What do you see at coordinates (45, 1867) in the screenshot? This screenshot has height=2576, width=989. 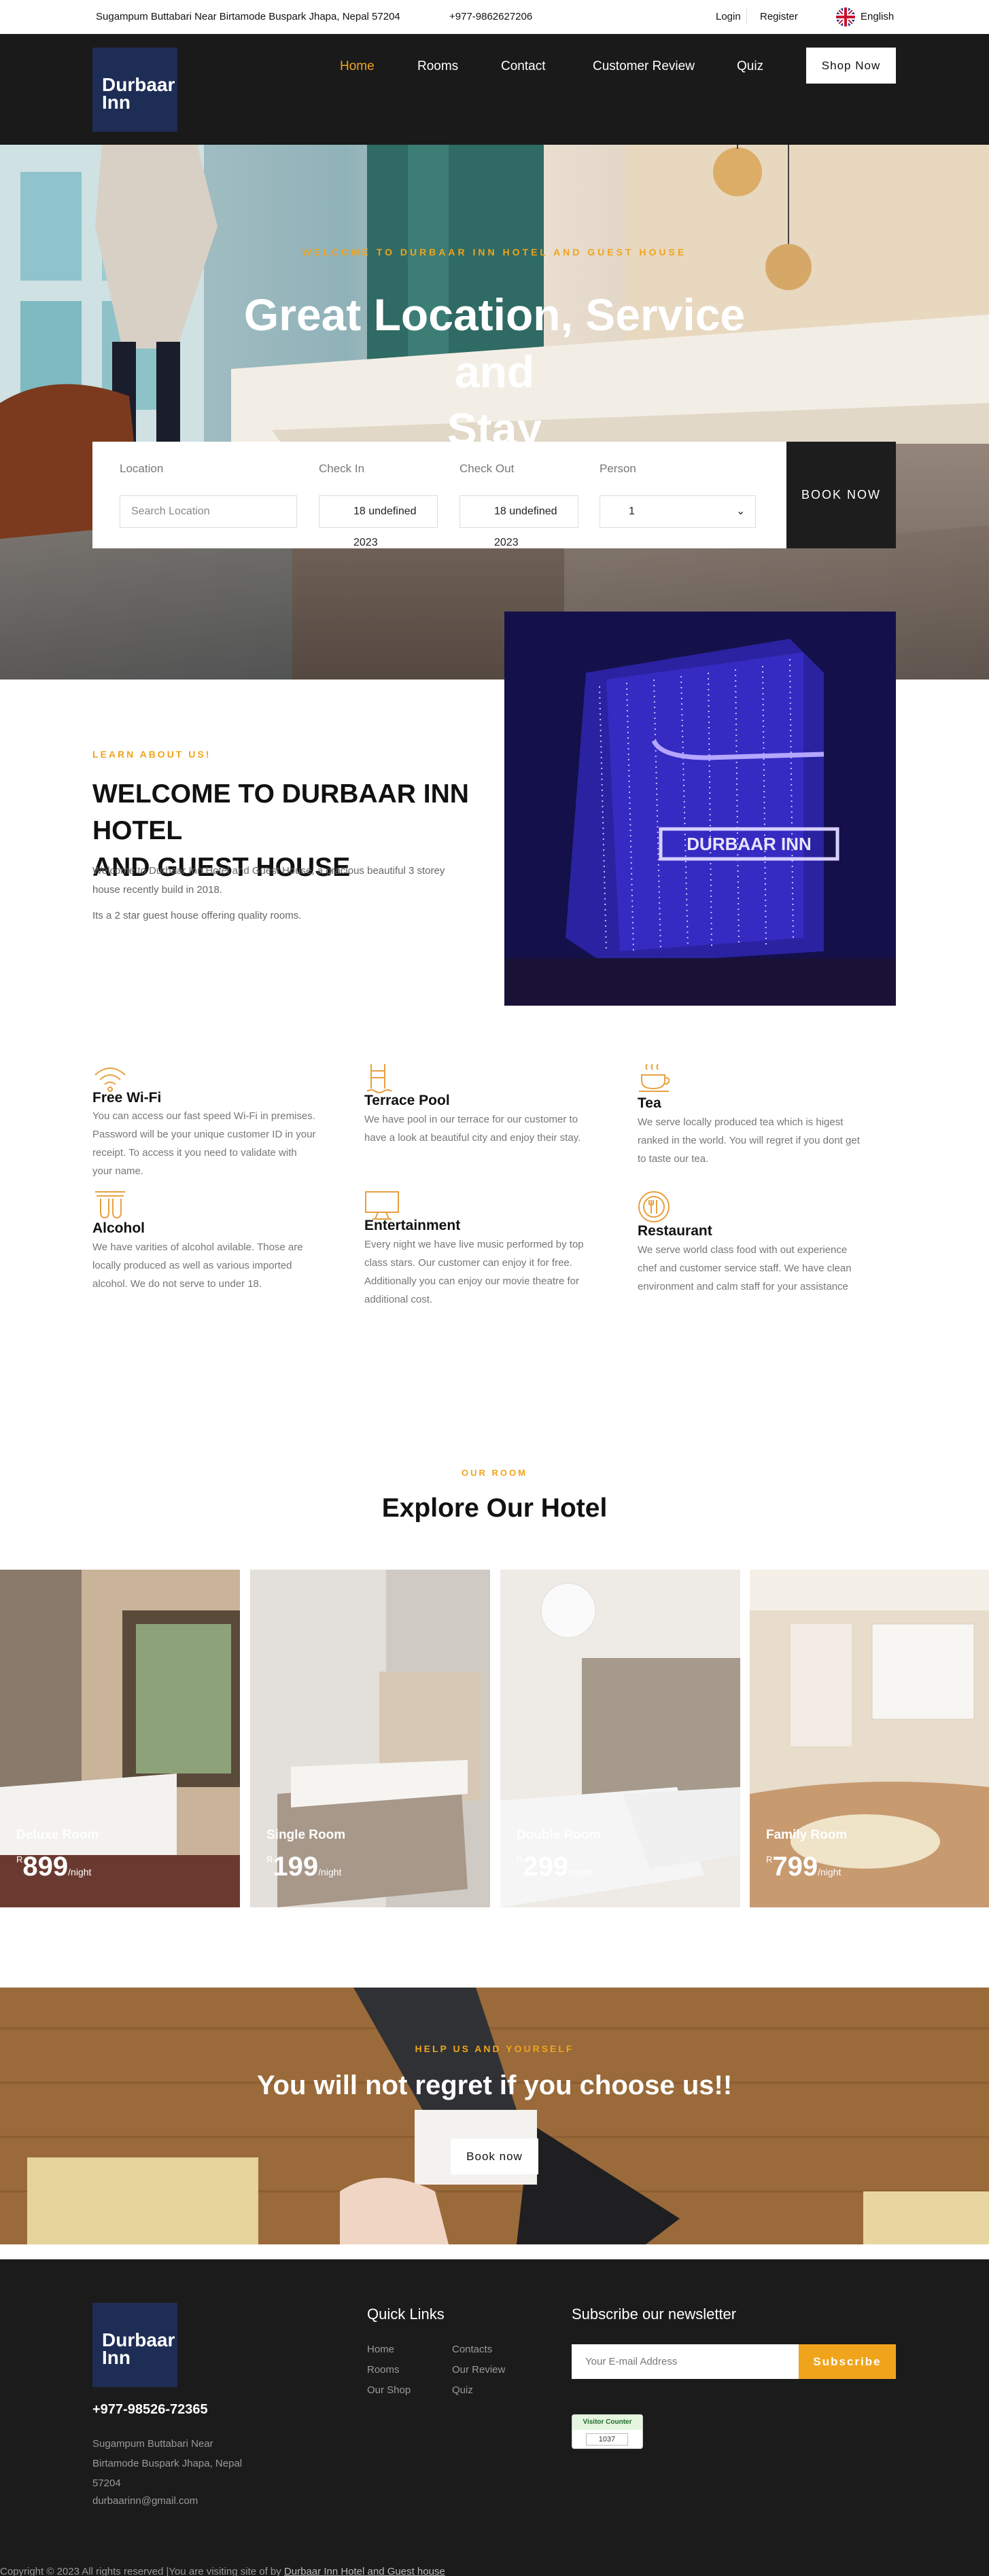 I see `room-price-value: 899` at bounding box center [45, 1867].